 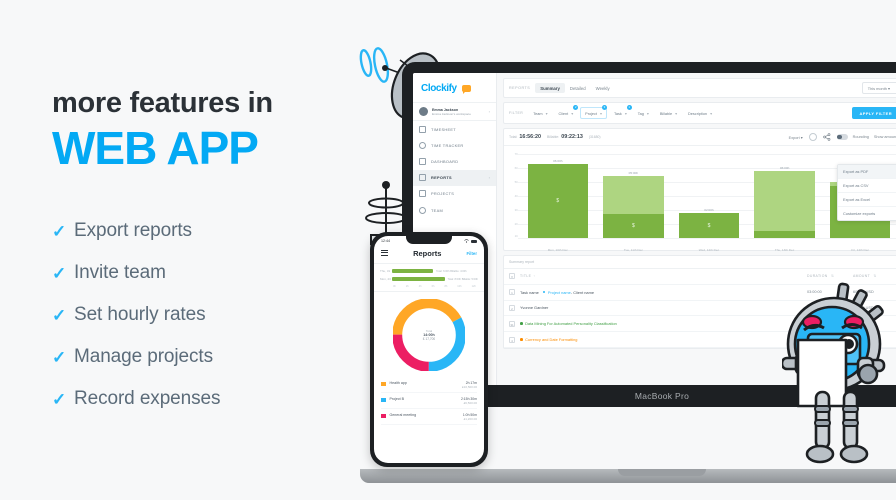 What do you see at coordinates (140, 315) in the screenshot?
I see `feature-label: Set hourly rates` at bounding box center [140, 315].